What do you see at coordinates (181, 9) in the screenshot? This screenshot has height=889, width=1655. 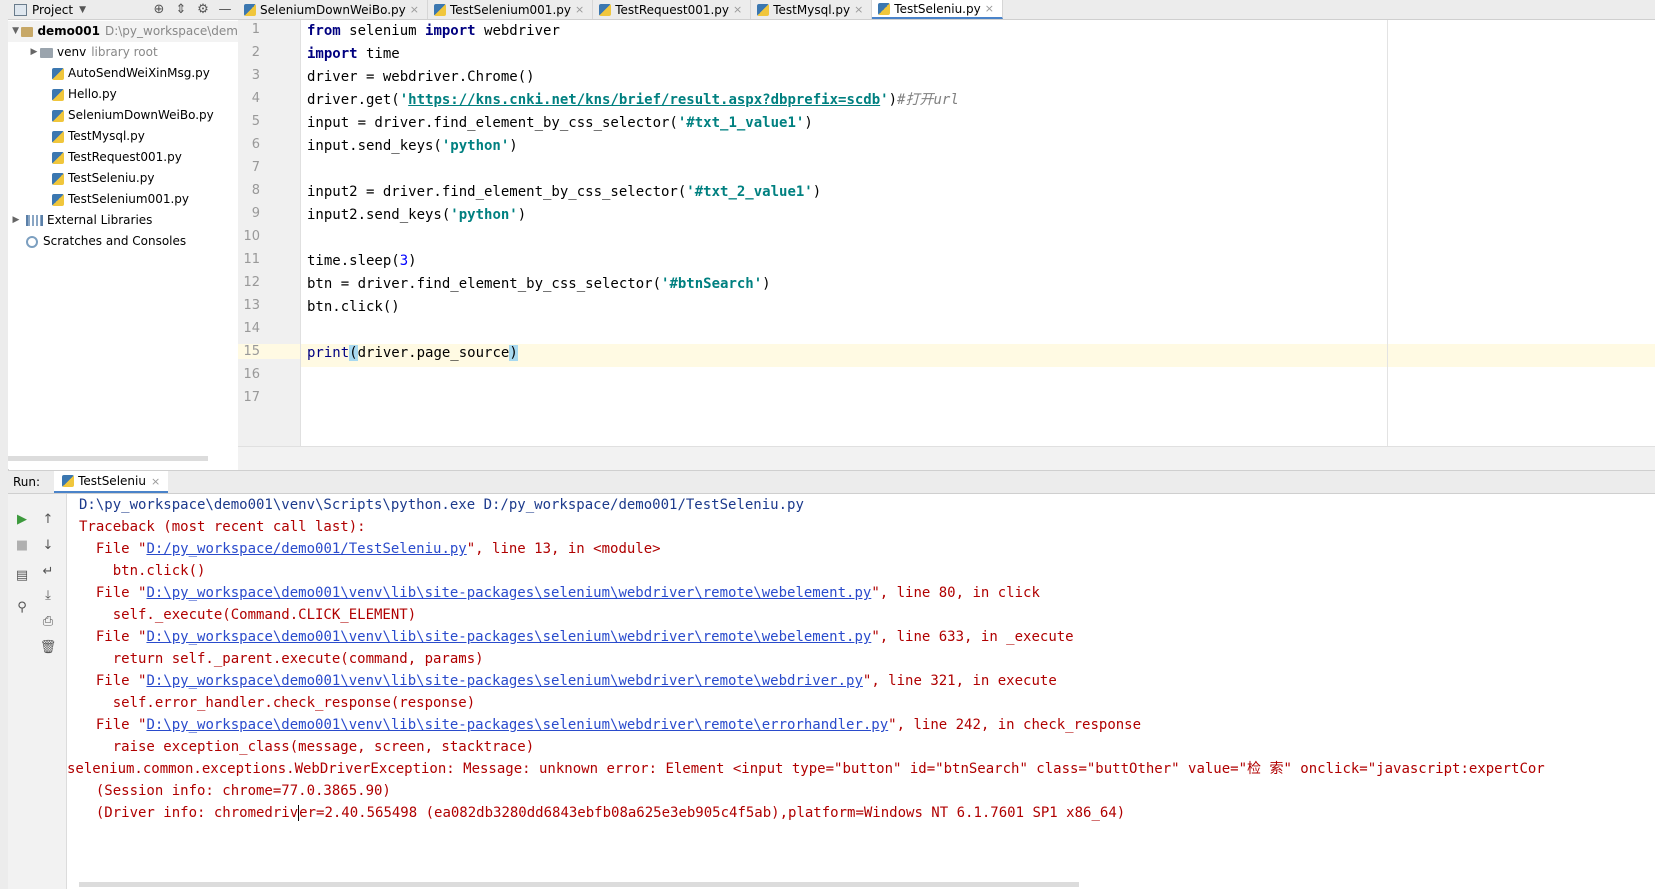 I see `collapse-all-icon: ⇕` at bounding box center [181, 9].